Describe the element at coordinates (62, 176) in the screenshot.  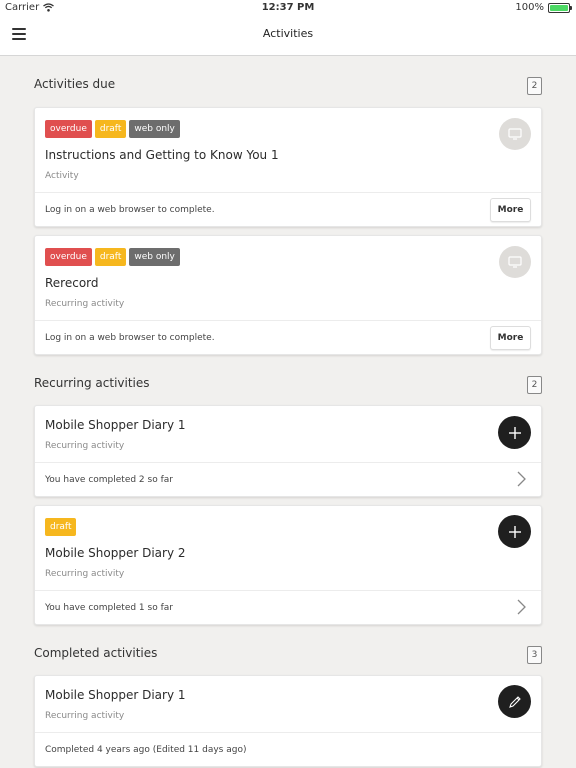
I see `activity-type: Activity` at that location.